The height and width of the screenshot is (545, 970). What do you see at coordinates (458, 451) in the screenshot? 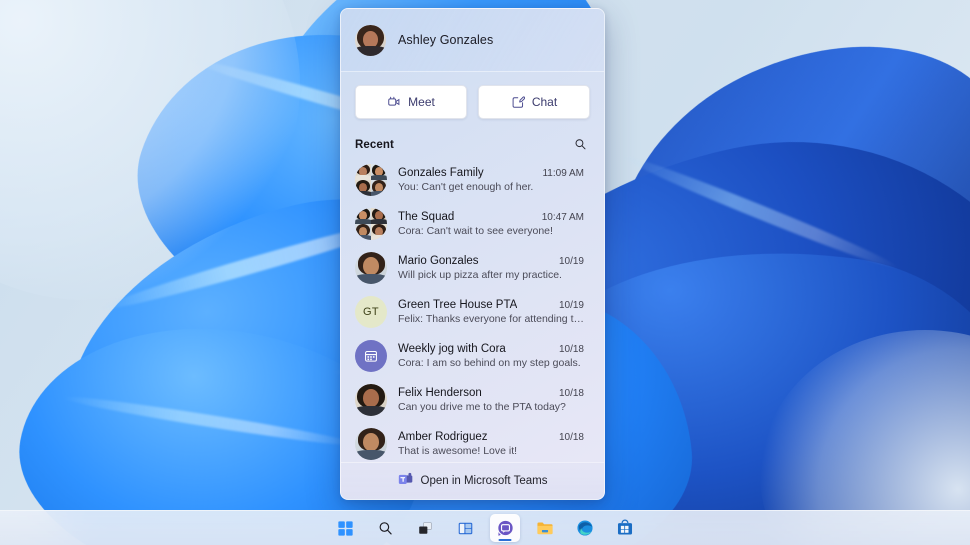
I see `conversation-preview: That is awesome! Love it!` at bounding box center [458, 451].